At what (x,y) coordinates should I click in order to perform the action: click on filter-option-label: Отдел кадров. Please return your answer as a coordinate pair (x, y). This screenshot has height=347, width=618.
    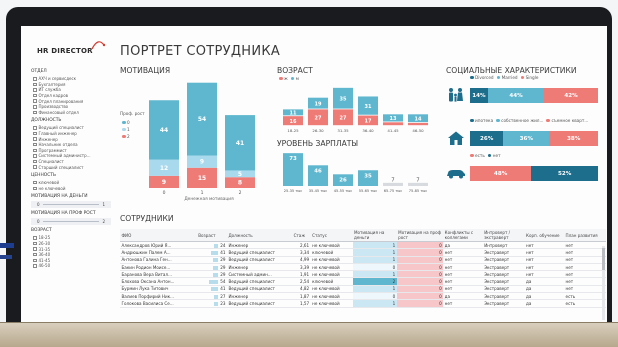
    Looking at the image, I should click on (53, 96).